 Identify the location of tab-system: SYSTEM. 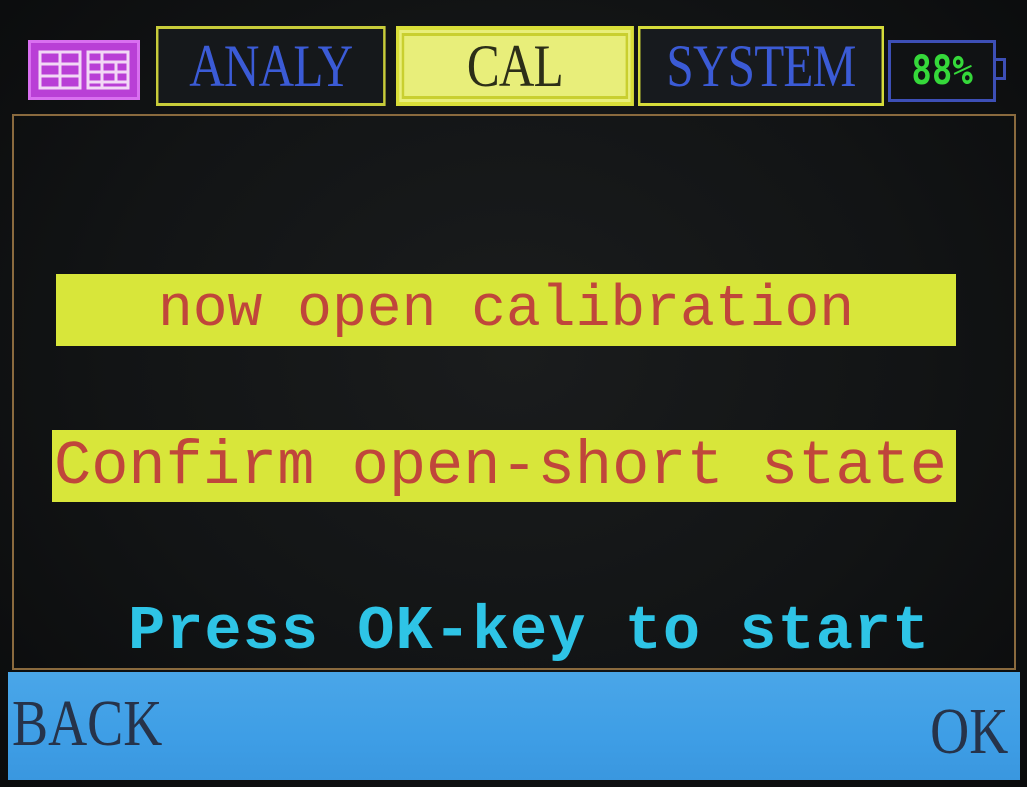
(761, 66).